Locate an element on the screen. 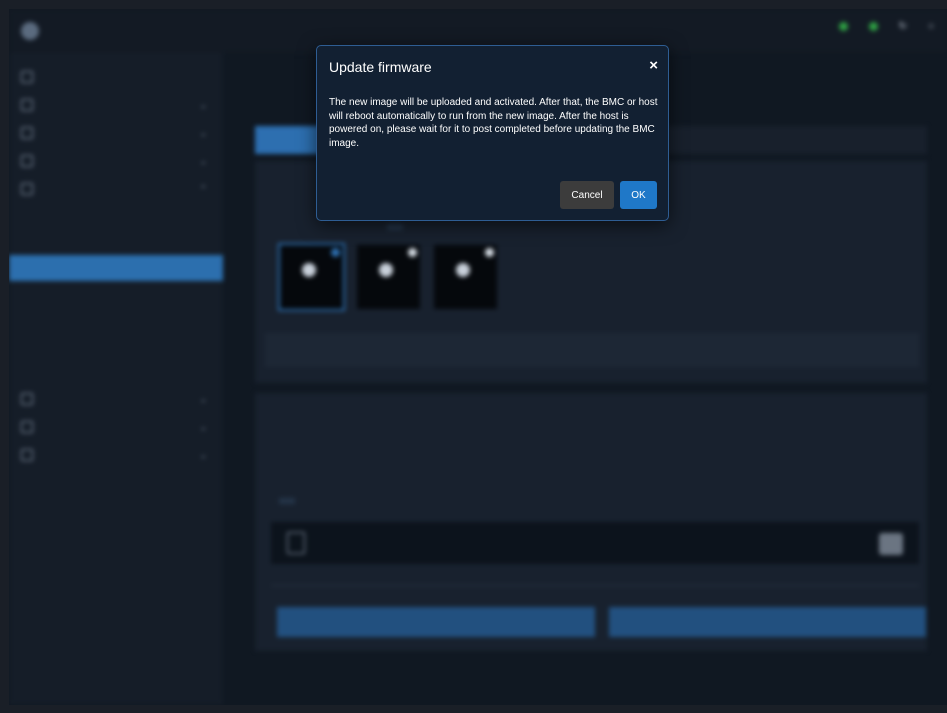 This screenshot has height=713, width=947. logo-icon is located at coordinates (30, 31).